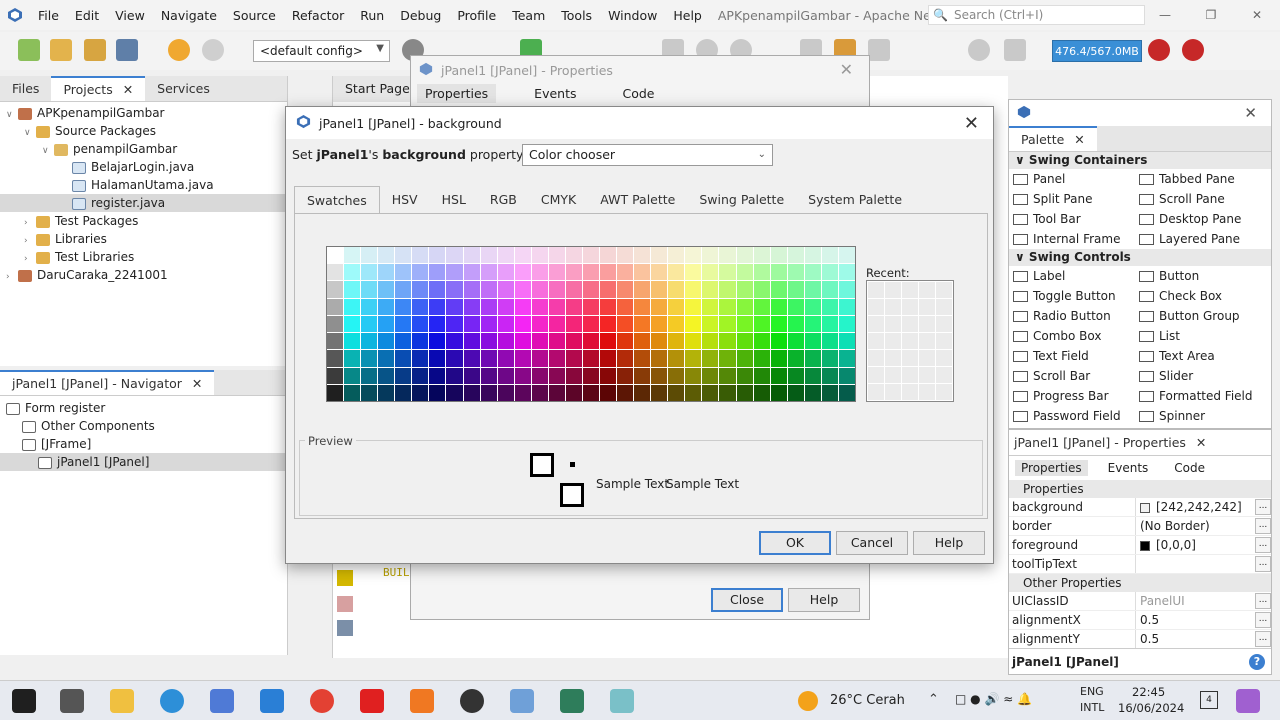  Describe the element at coordinates (61, 50) in the screenshot. I see `new-project-icon` at that location.